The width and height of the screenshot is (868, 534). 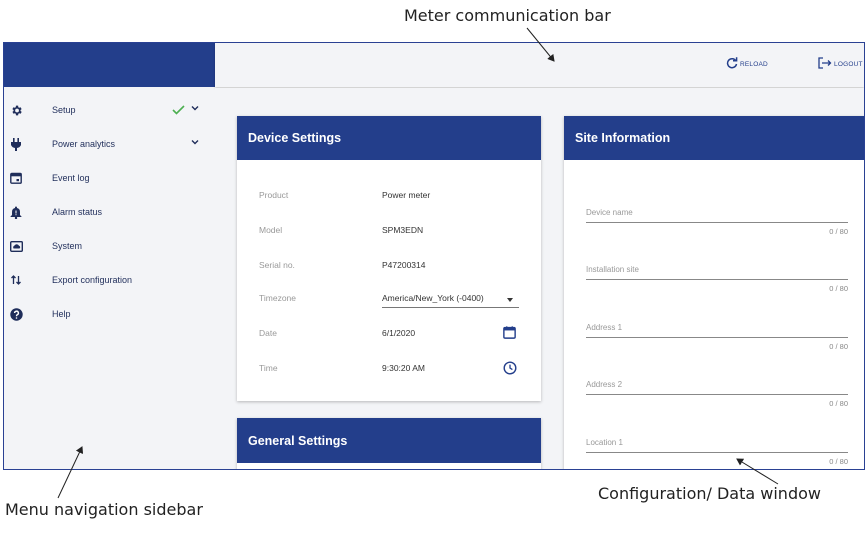 What do you see at coordinates (16, 178) in the screenshot?
I see `calendar-icon` at bounding box center [16, 178].